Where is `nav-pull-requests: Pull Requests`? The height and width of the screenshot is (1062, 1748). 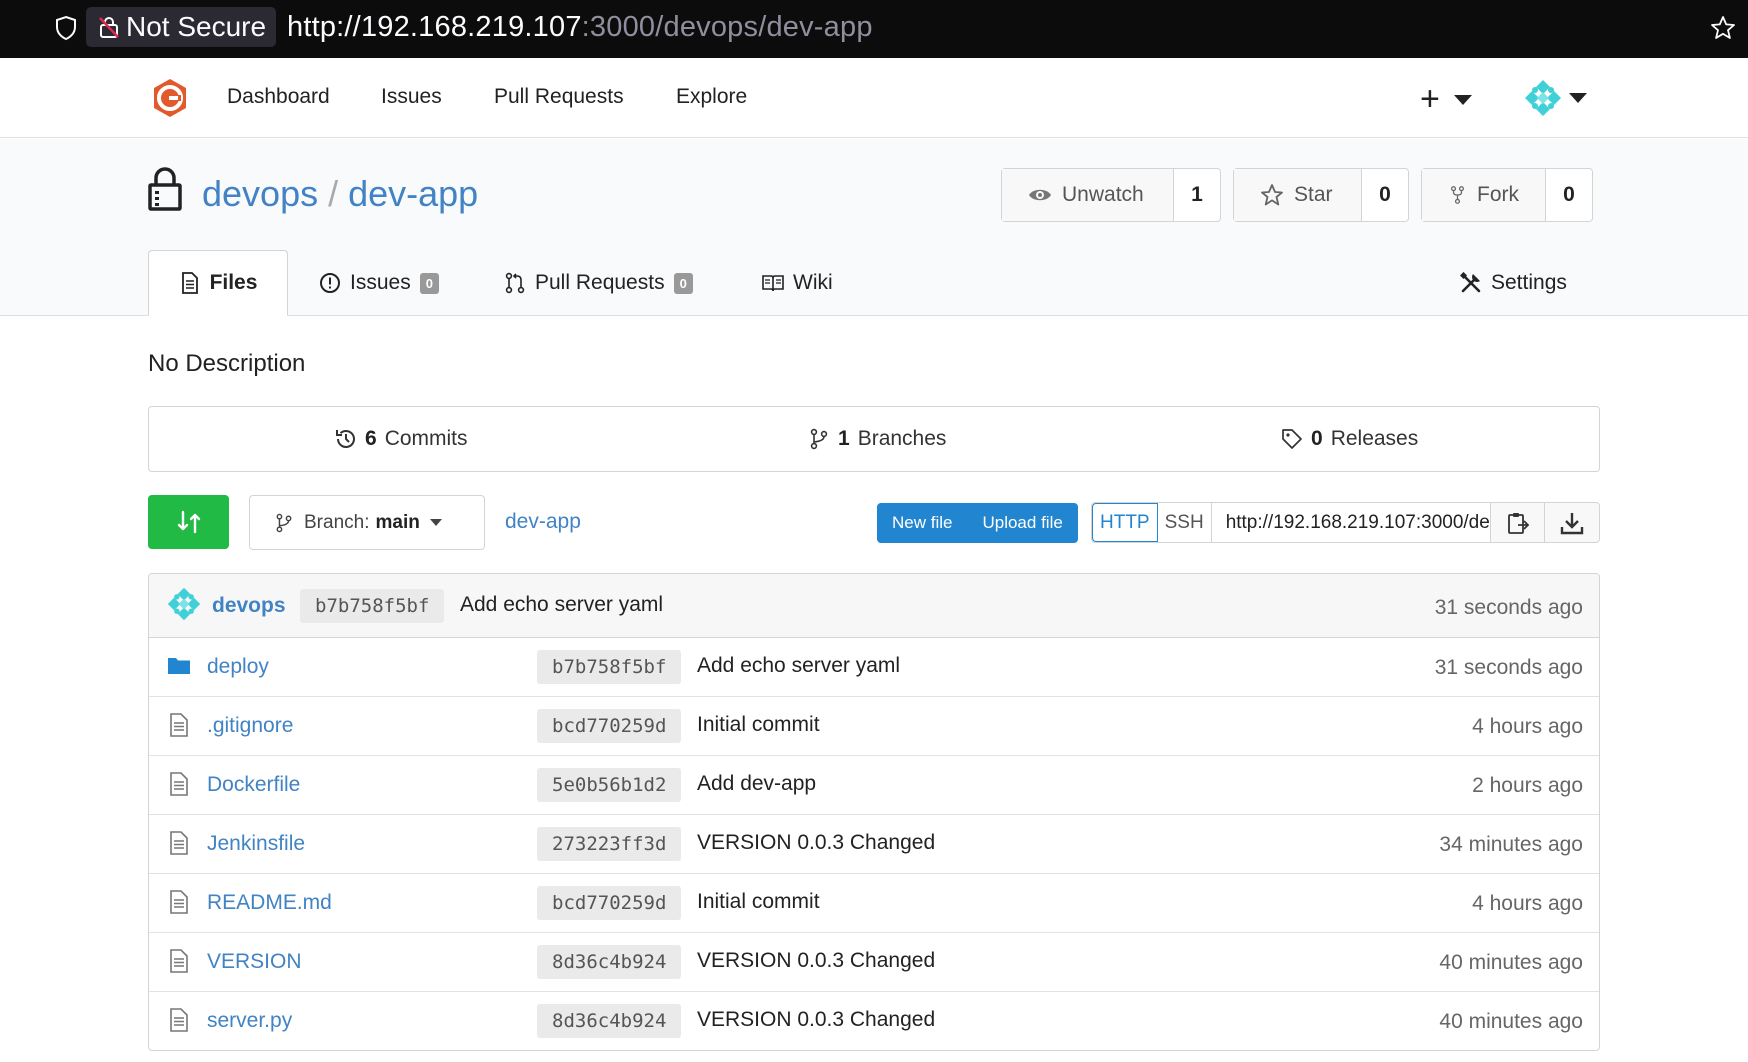 nav-pull-requests: Pull Requests is located at coordinates (559, 97).